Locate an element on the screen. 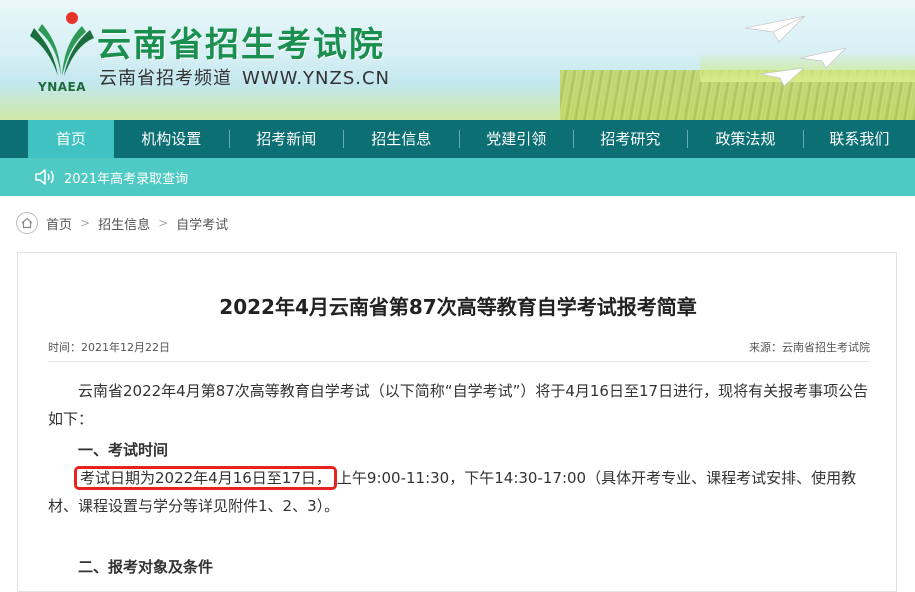  nav-party: 党建引领 is located at coordinates (516, 139).